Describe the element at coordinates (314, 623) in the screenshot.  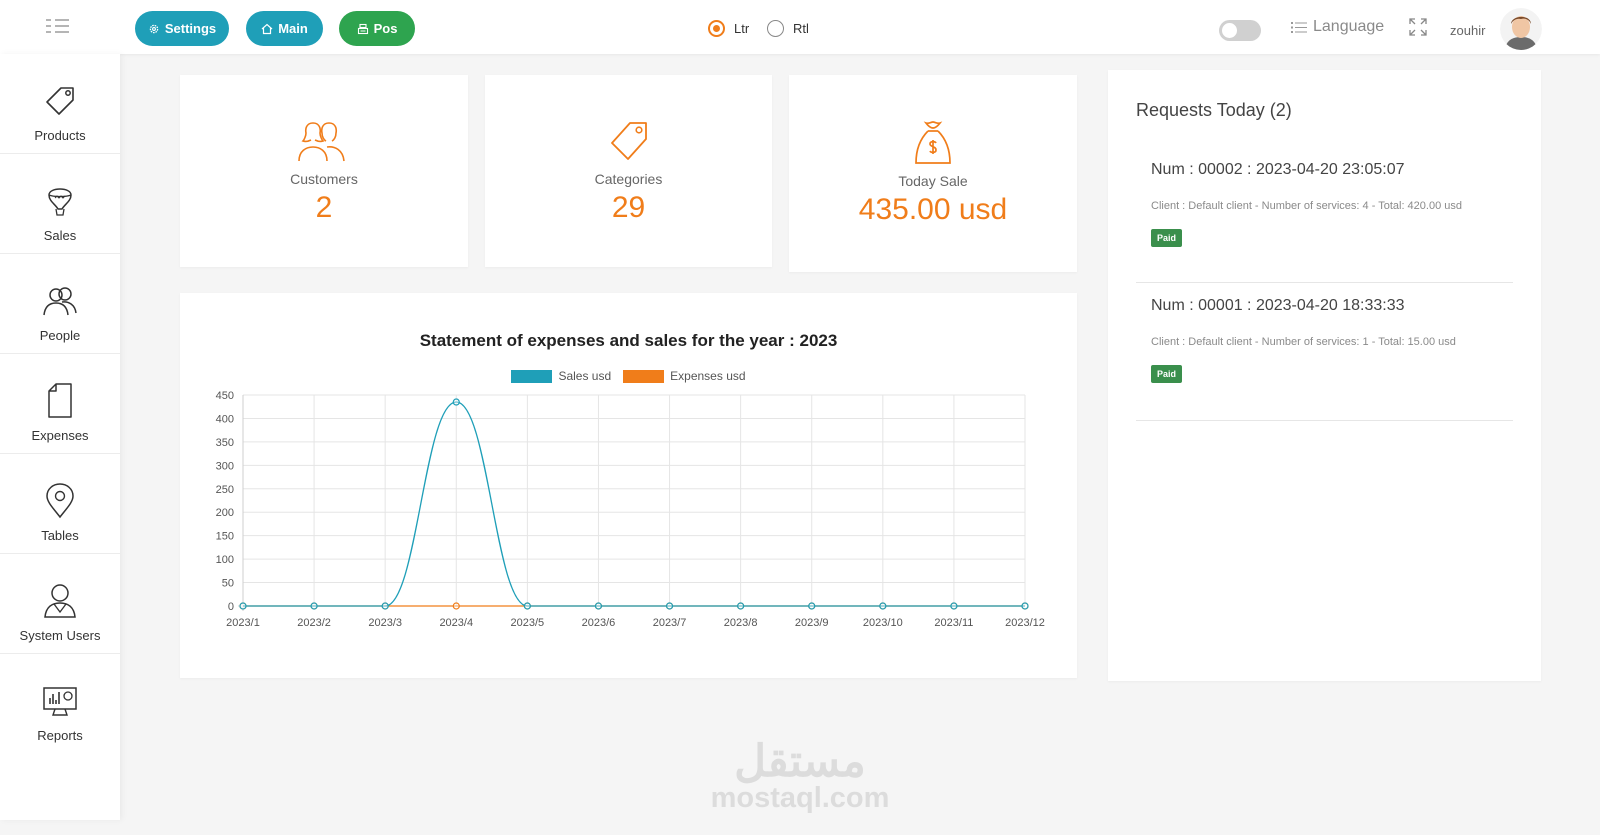
I see `x-tick-label: 2023/2` at that location.